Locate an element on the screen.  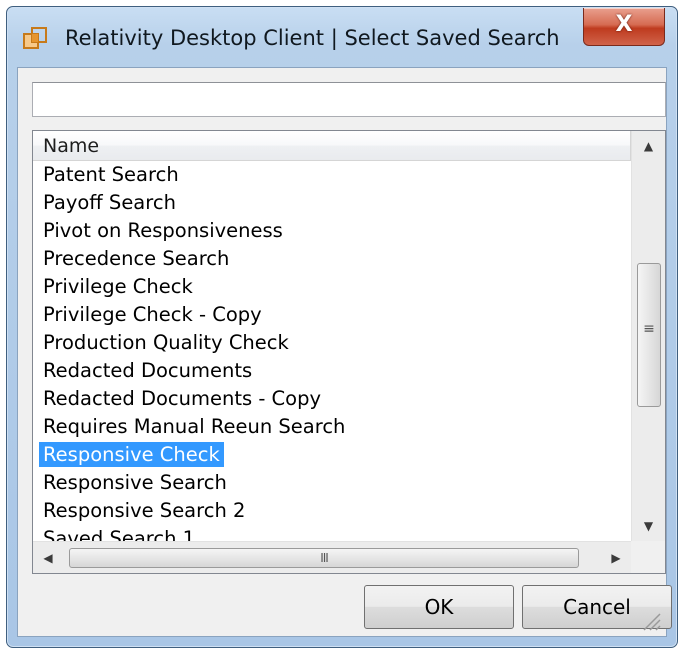
horizontal-scroll-thumb: III is located at coordinates (324, 558).